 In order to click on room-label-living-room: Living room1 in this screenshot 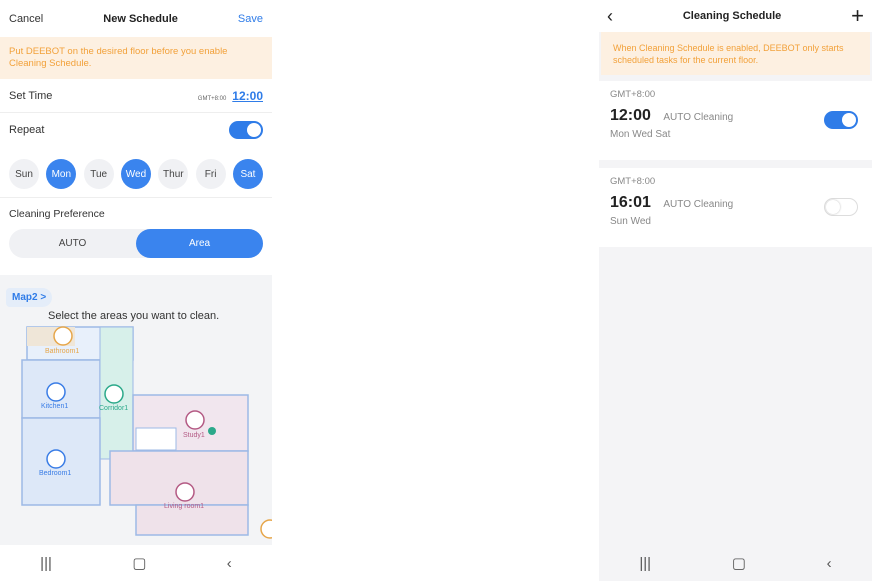, I will do `click(184, 506)`.